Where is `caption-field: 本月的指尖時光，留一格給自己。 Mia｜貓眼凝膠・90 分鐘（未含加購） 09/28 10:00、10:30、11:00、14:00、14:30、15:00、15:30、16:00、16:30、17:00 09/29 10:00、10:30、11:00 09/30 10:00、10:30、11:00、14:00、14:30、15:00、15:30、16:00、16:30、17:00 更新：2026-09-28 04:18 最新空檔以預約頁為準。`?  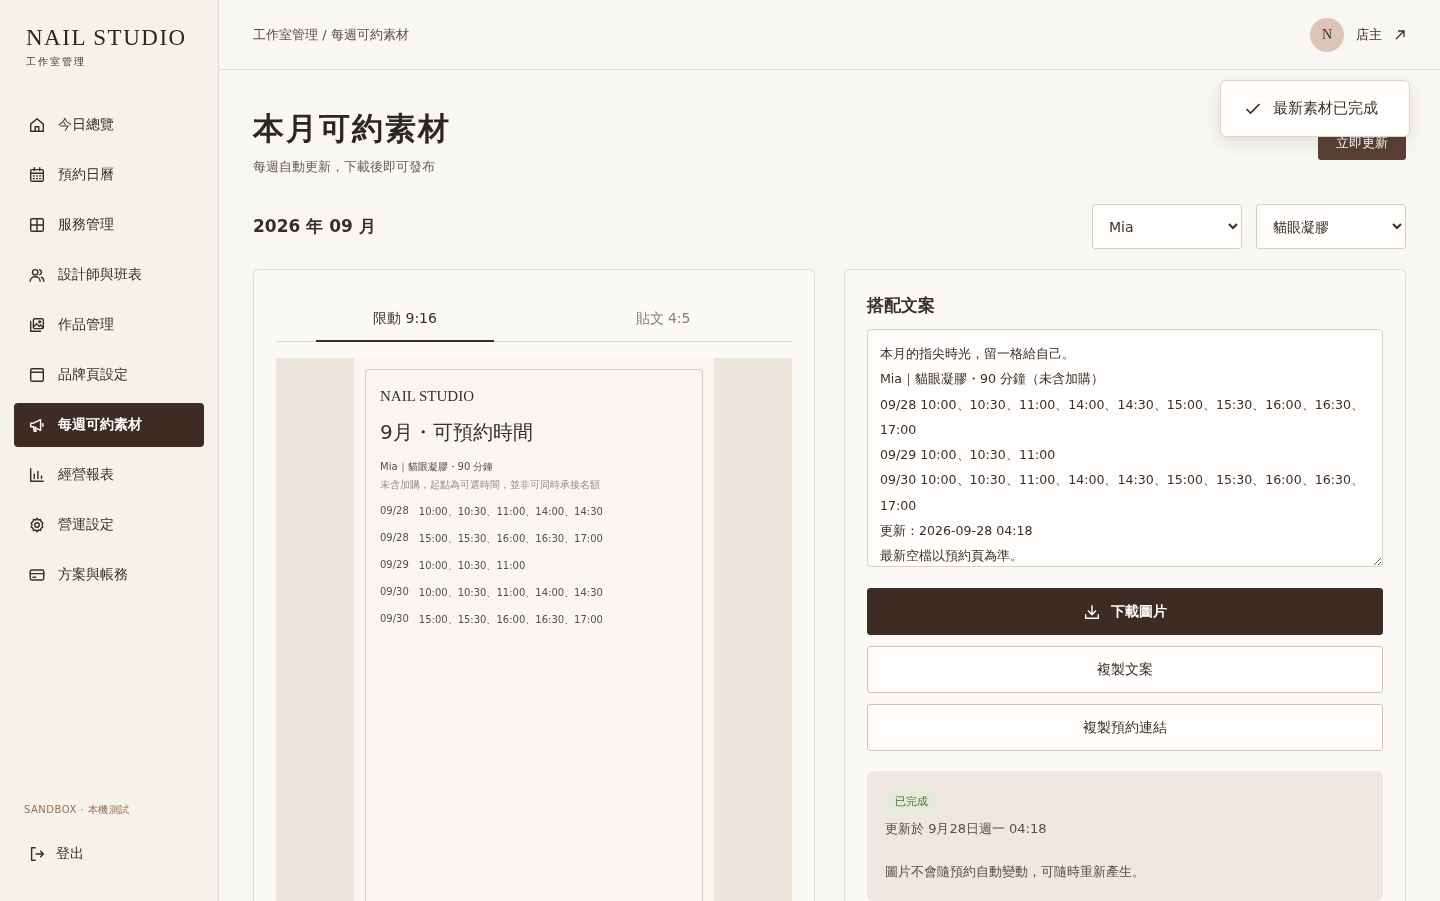 caption-field: 本月的指尖時光，留一格給自己。 Mia｜貓眼凝膠・90 分鐘（未含加購） 09/28 10:00、10:30、11:00、14:00、14:30、15:00、15:30、16:00、16:30、17:00 09/29 10:00、10:30、11:00 09/30 10:00、10:30、11:00、14:00、14:30、15:00、15:30、16:00、16:30、17:00 更新：2026-09-28 04:18 最新空檔以預約頁為準。 is located at coordinates (1125, 448).